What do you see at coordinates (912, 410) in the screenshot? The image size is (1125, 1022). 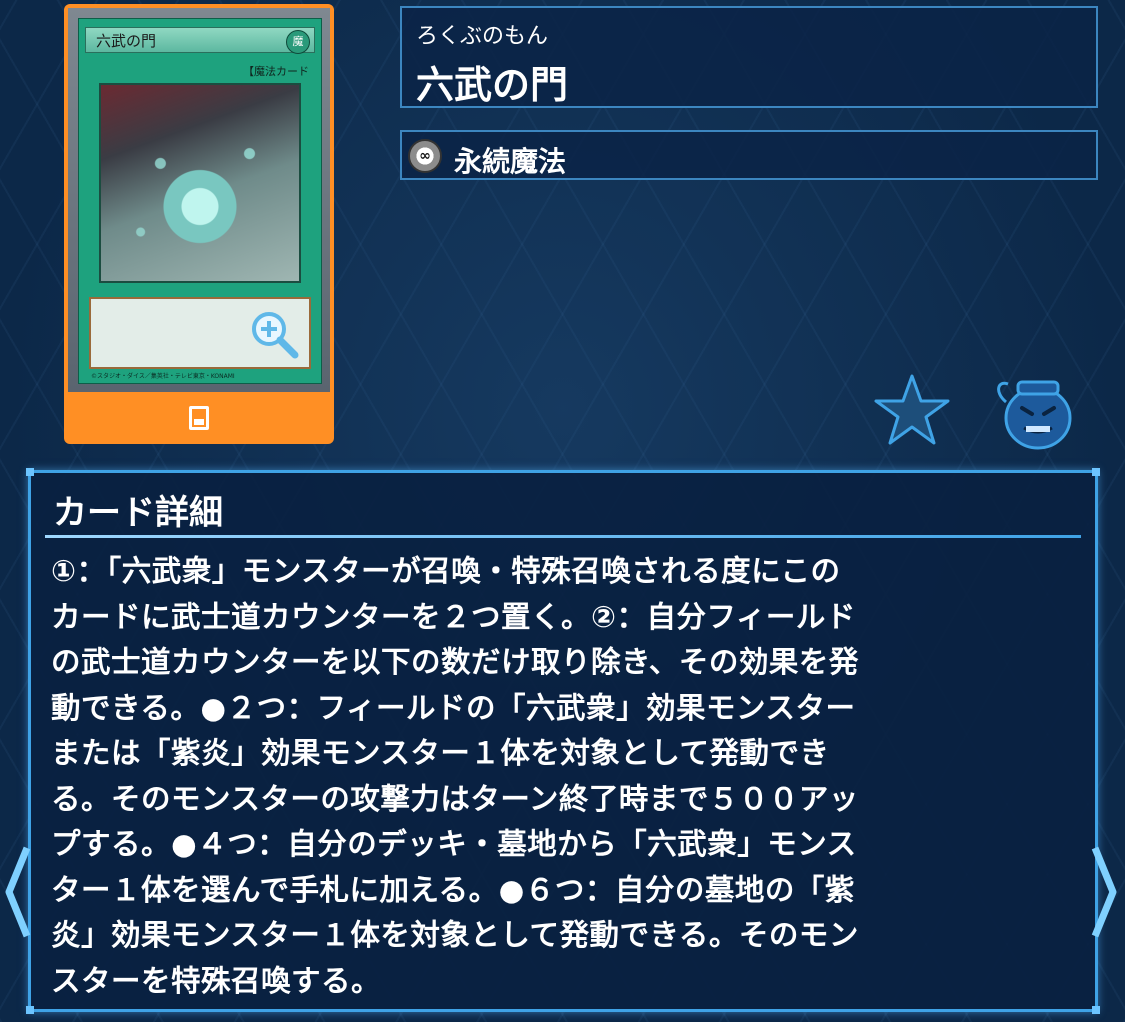 I see `favorite-star-icon` at bounding box center [912, 410].